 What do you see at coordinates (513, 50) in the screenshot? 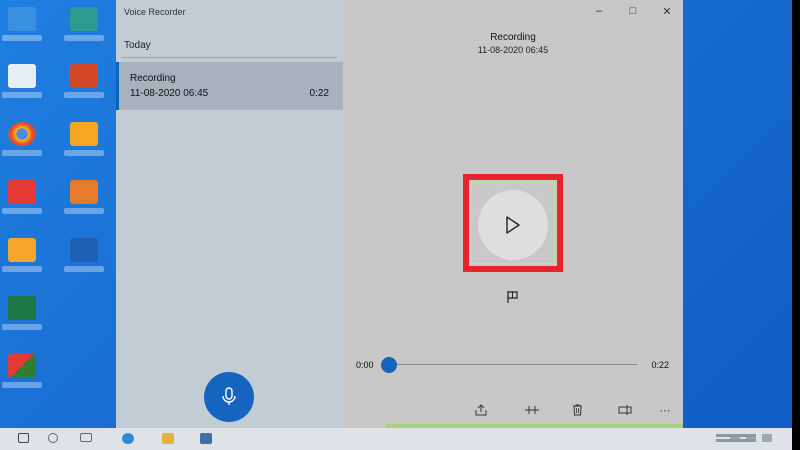
I see `player-date: 11-08-2020 06:45` at bounding box center [513, 50].